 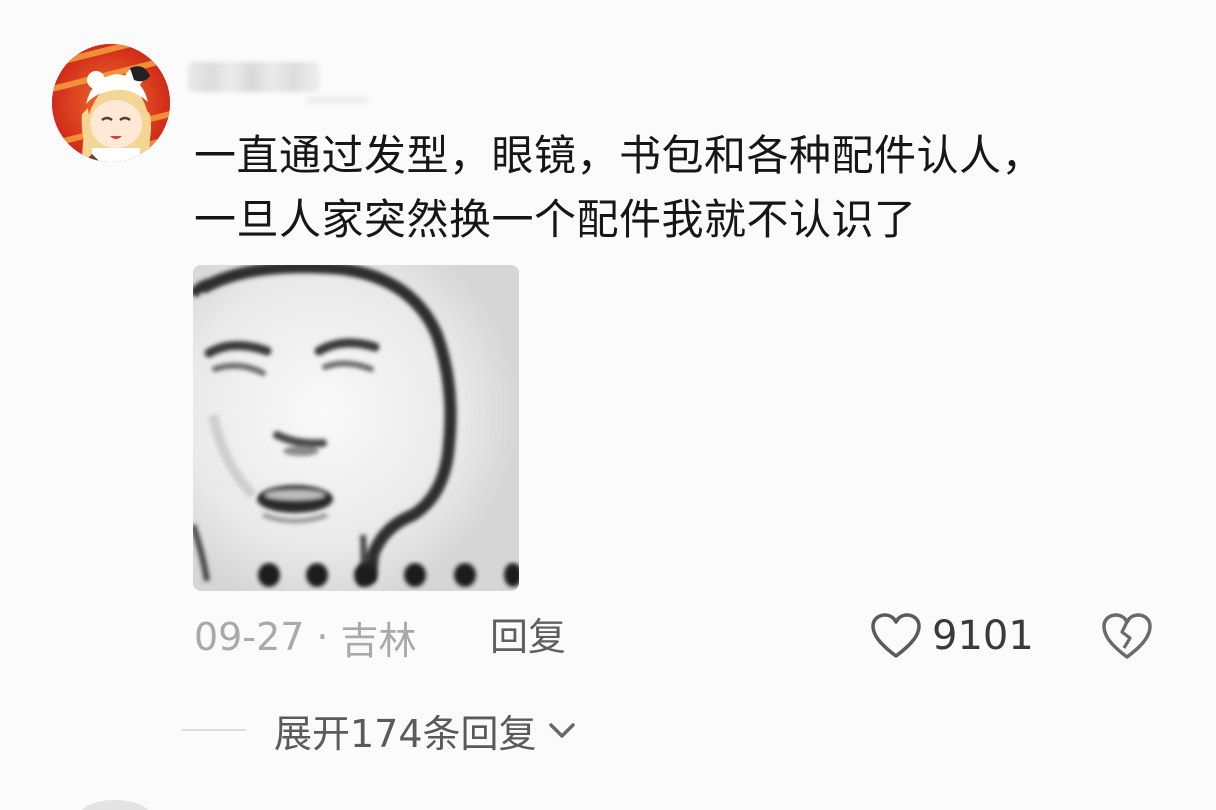 I want to click on username-blur-tail, so click(x=337, y=100).